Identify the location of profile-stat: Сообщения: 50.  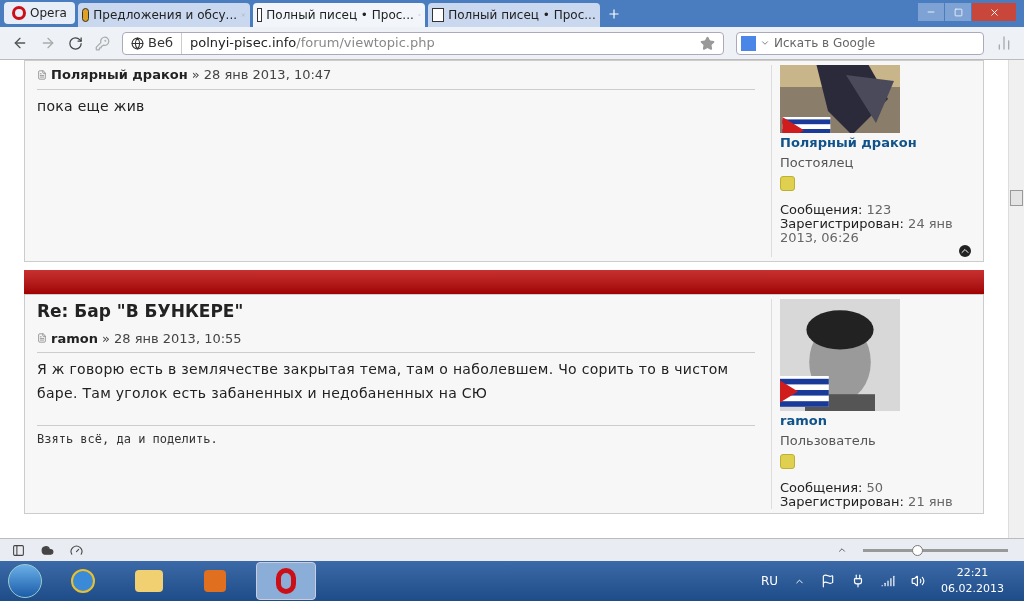
(832, 488).